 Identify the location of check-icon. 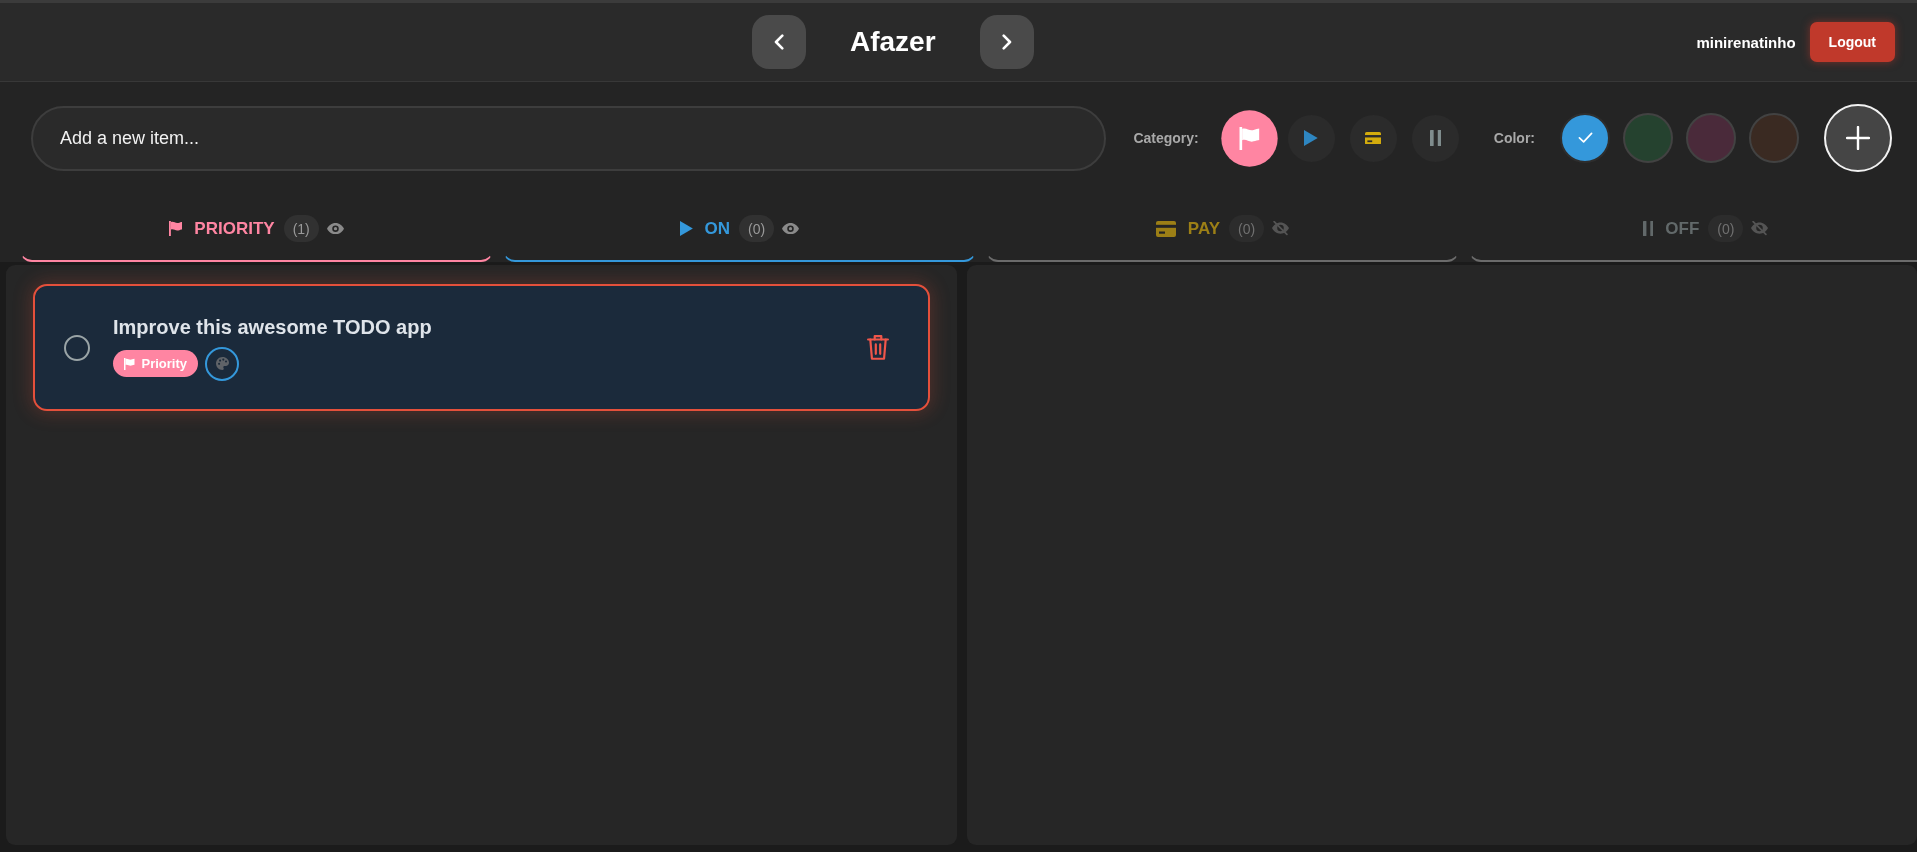
(1585, 138).